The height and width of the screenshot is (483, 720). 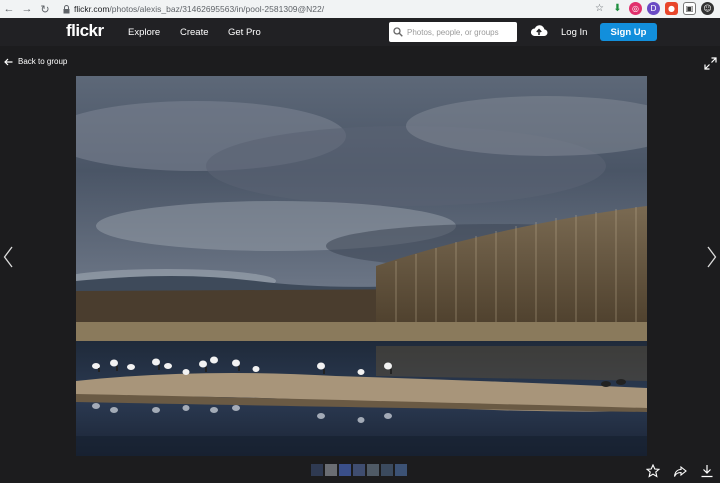 What do you see at coordinates (194, 32) in the screenshot?
I see `nav-create: Create` at bounding box center [194, 32].